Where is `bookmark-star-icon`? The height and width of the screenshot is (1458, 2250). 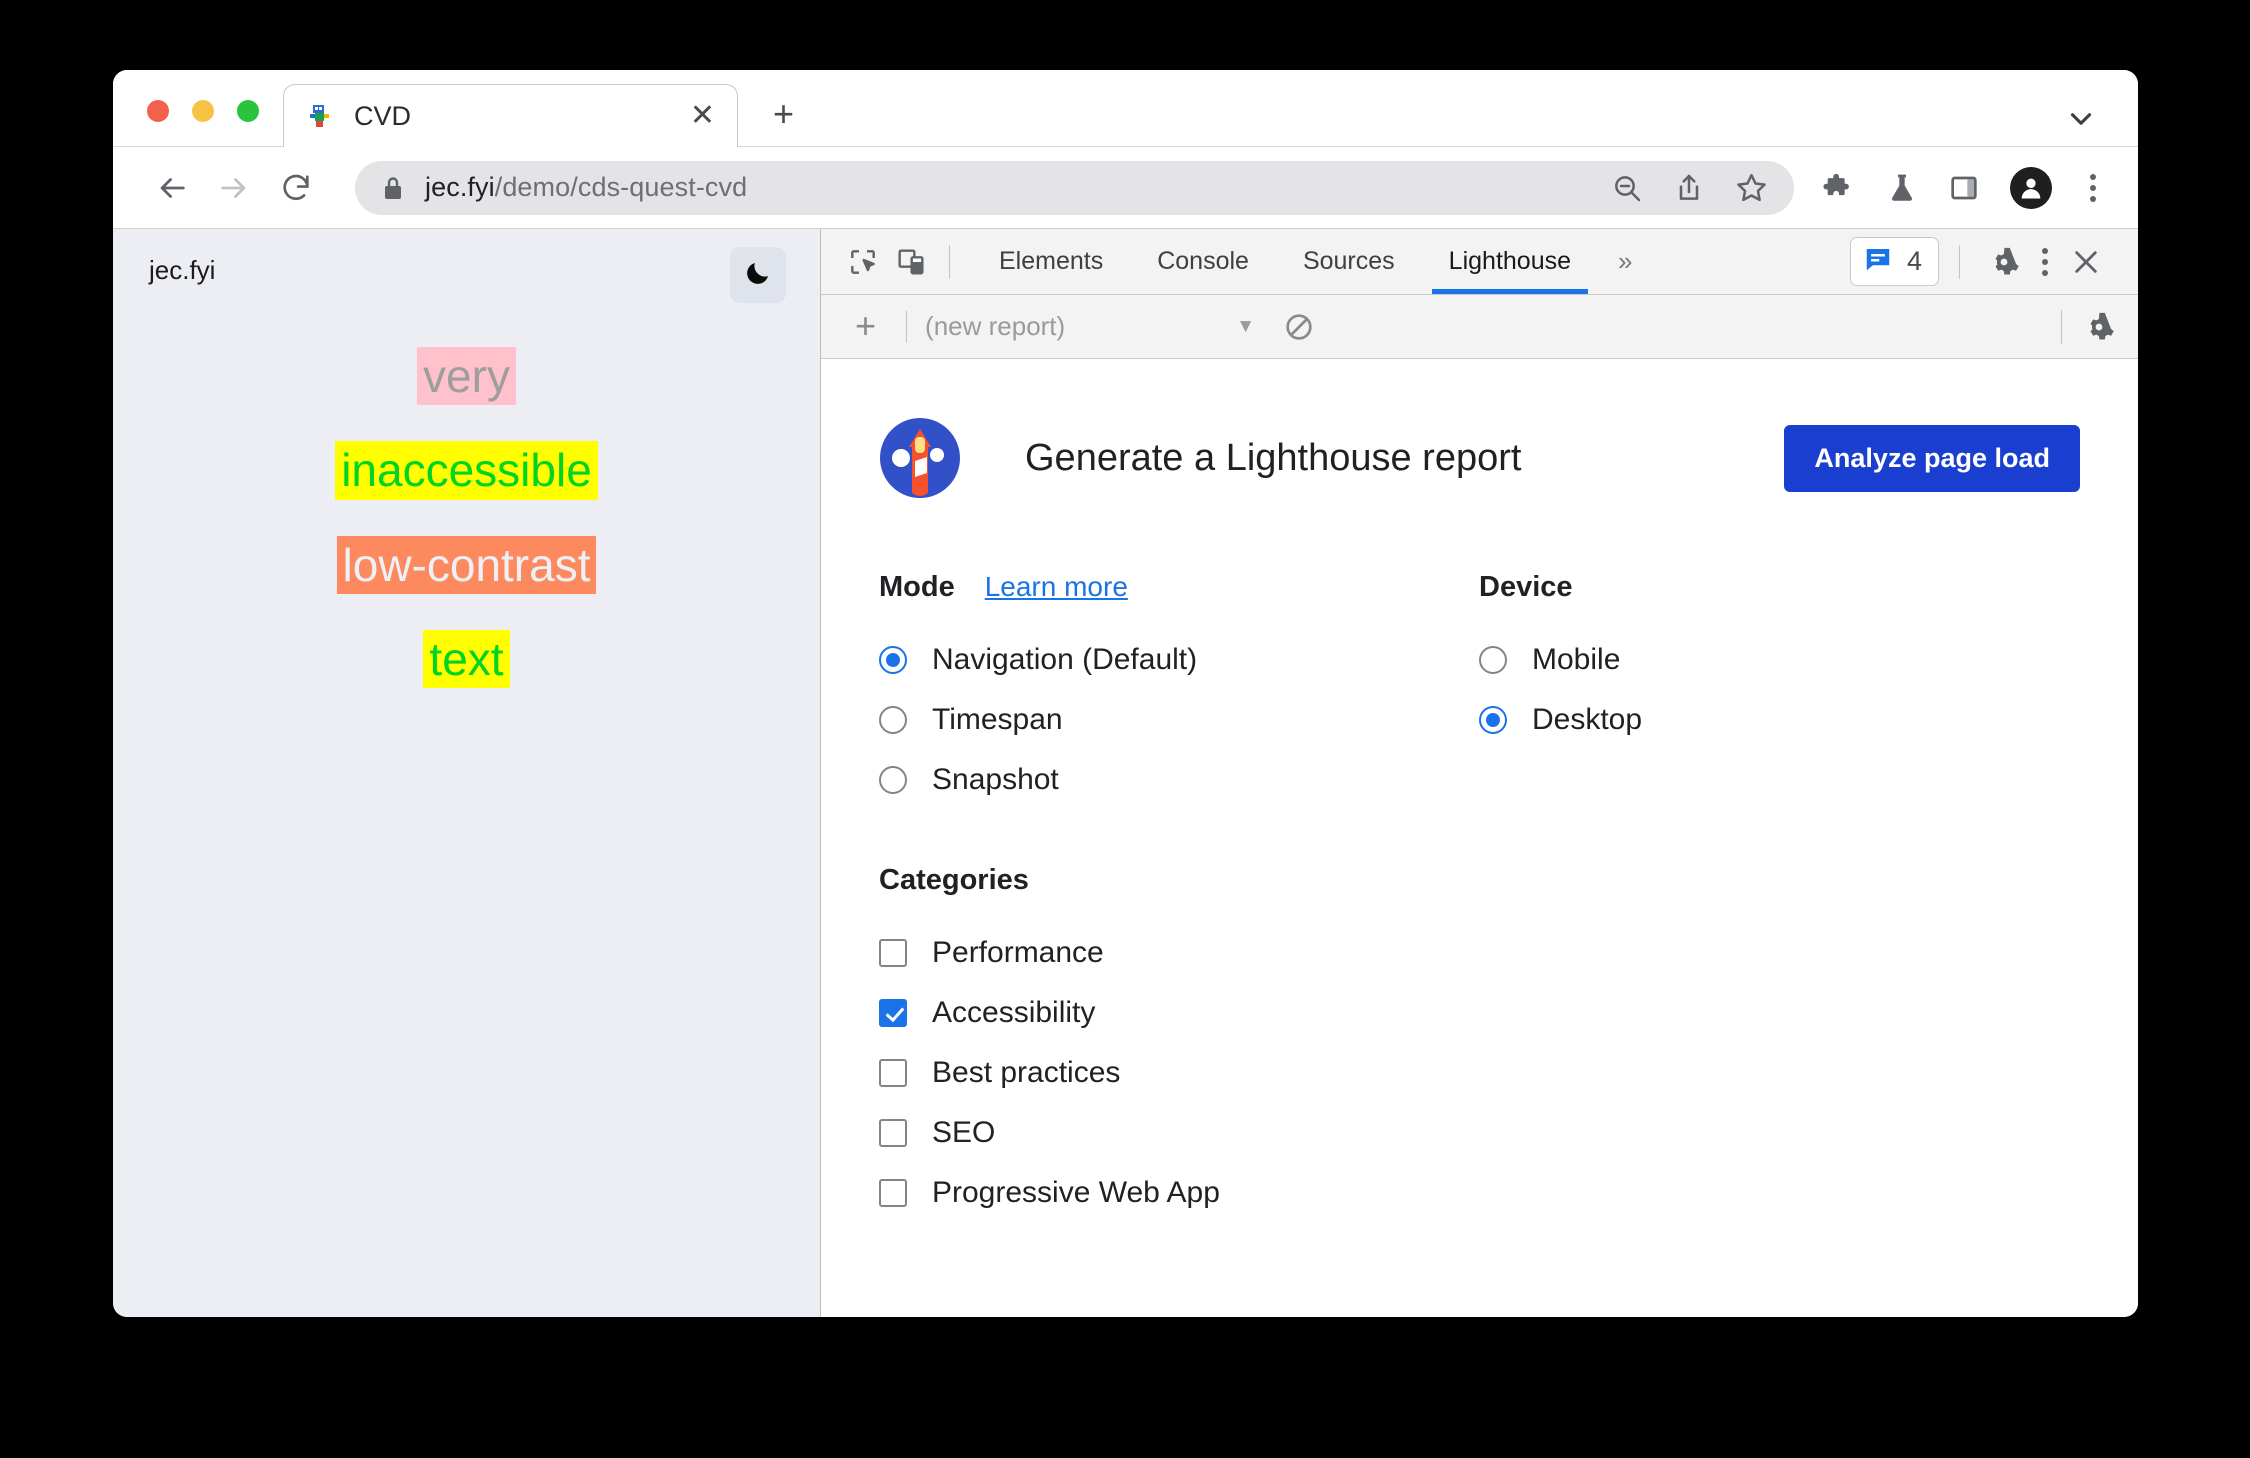 bookmark-star-icon is located at coordinates (1751, 187).